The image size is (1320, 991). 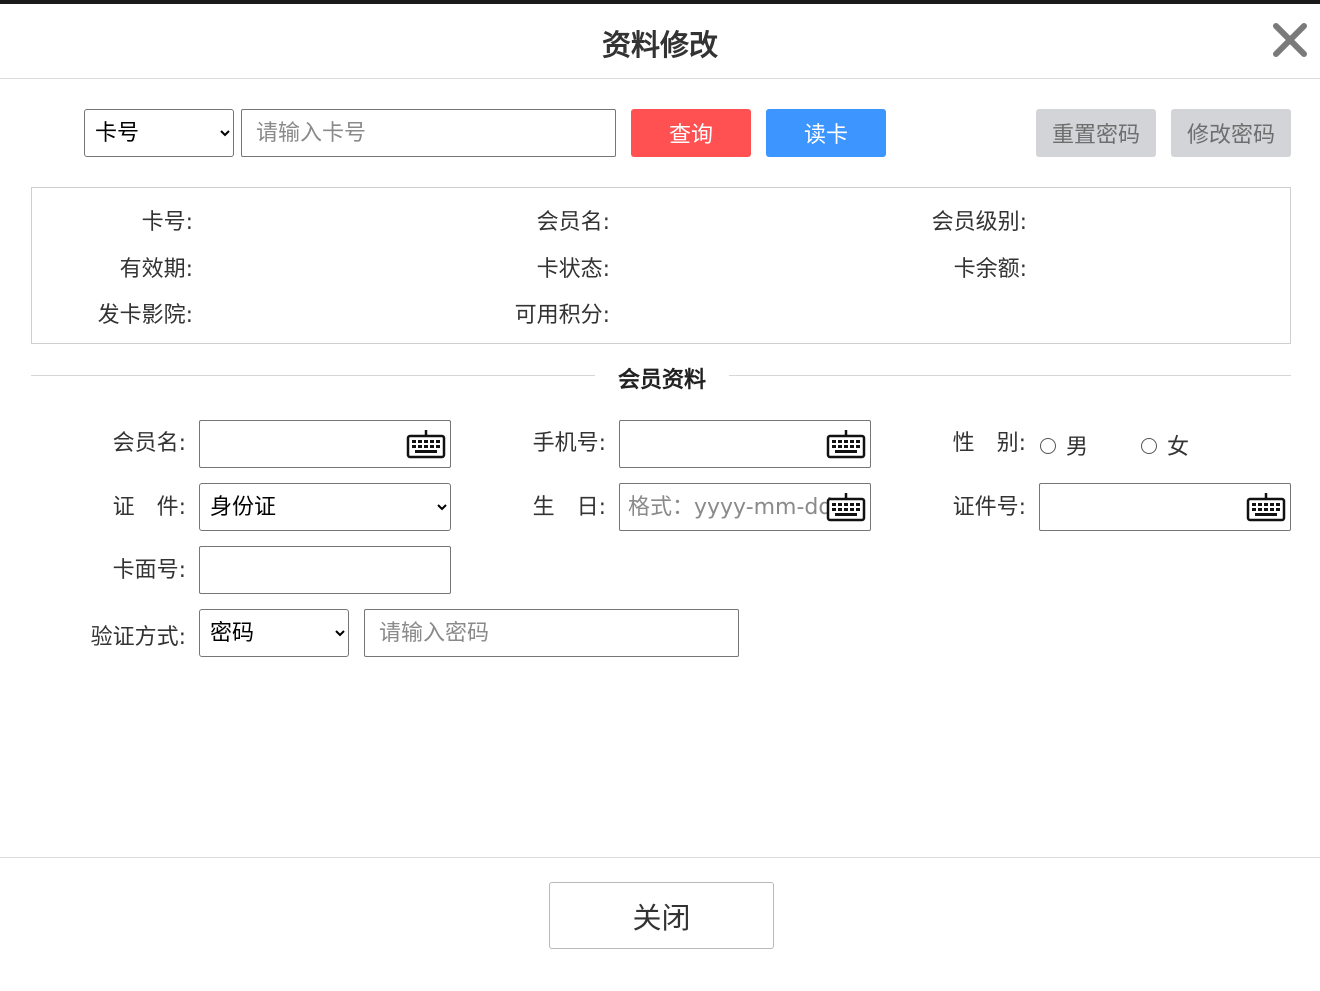 What do you see at coordinates (325, 444) in the screenshot?
I see `member-name-field` at bounding box center [325, 444].